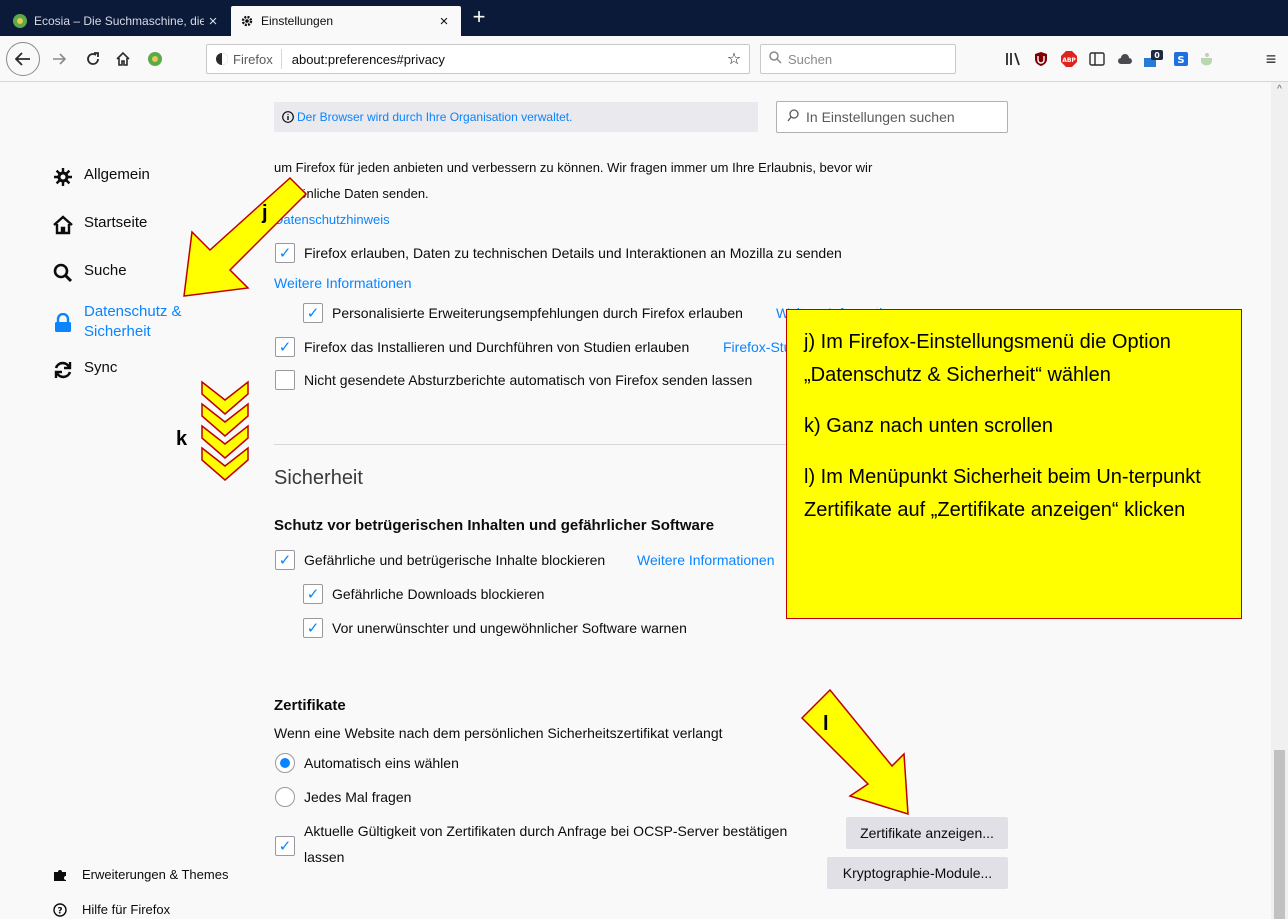  I want to click on ask-every-time-radio, so click(285, 797).